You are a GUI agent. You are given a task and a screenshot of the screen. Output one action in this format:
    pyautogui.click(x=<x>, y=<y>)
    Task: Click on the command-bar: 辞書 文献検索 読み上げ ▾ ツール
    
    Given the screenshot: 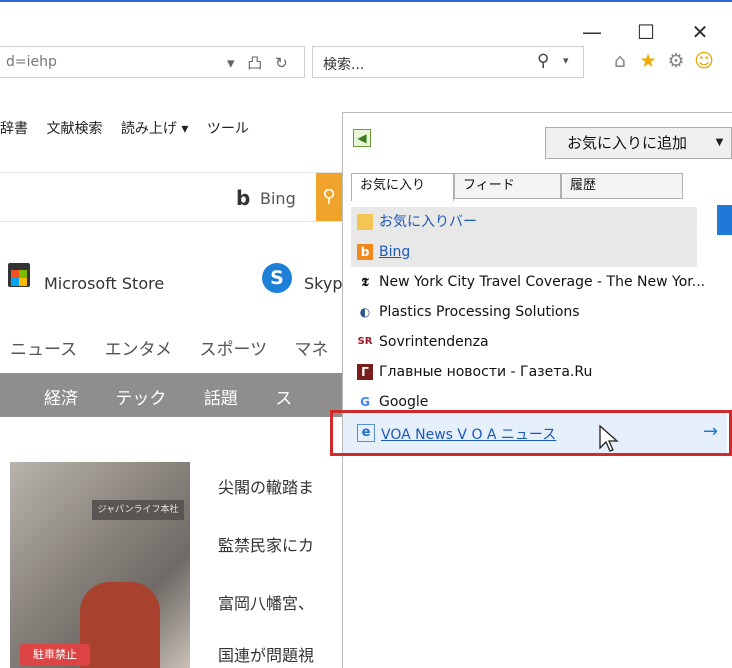 What is the action you would take?
    pyautogui.click(x=131, y=132)
    